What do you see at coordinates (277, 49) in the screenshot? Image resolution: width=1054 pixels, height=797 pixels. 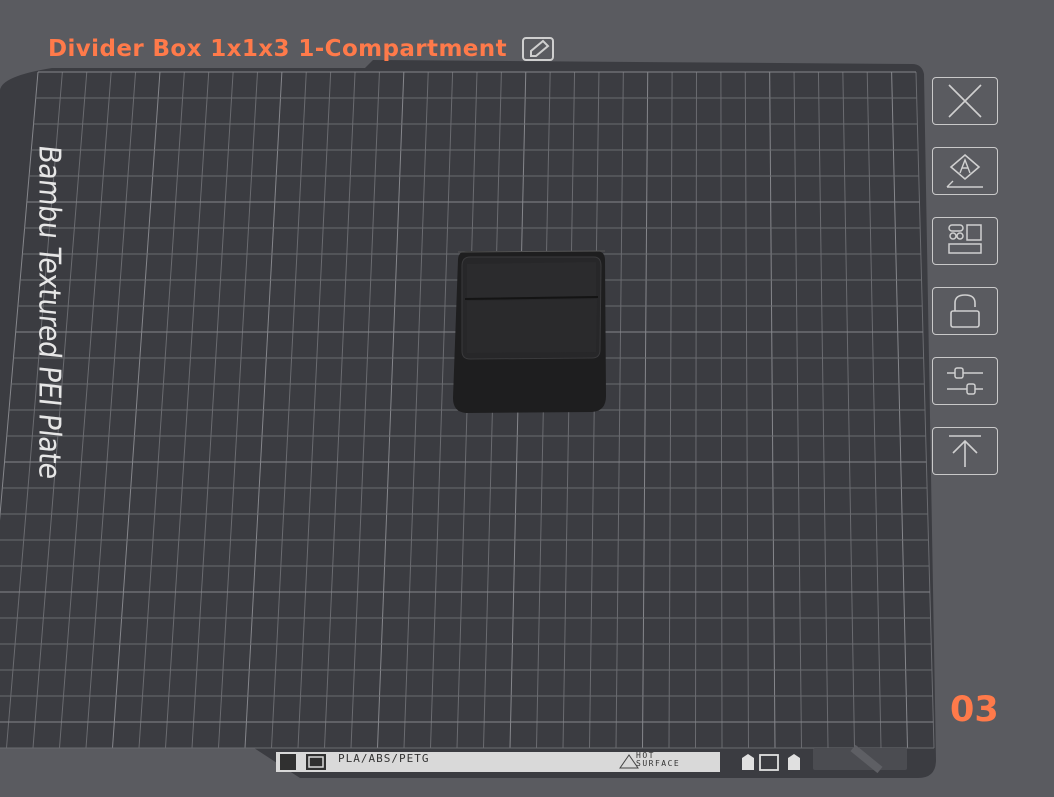 I see `plate-title: Divider Box 1x1x3 1-Compartment` at bounding box center [277, 49].